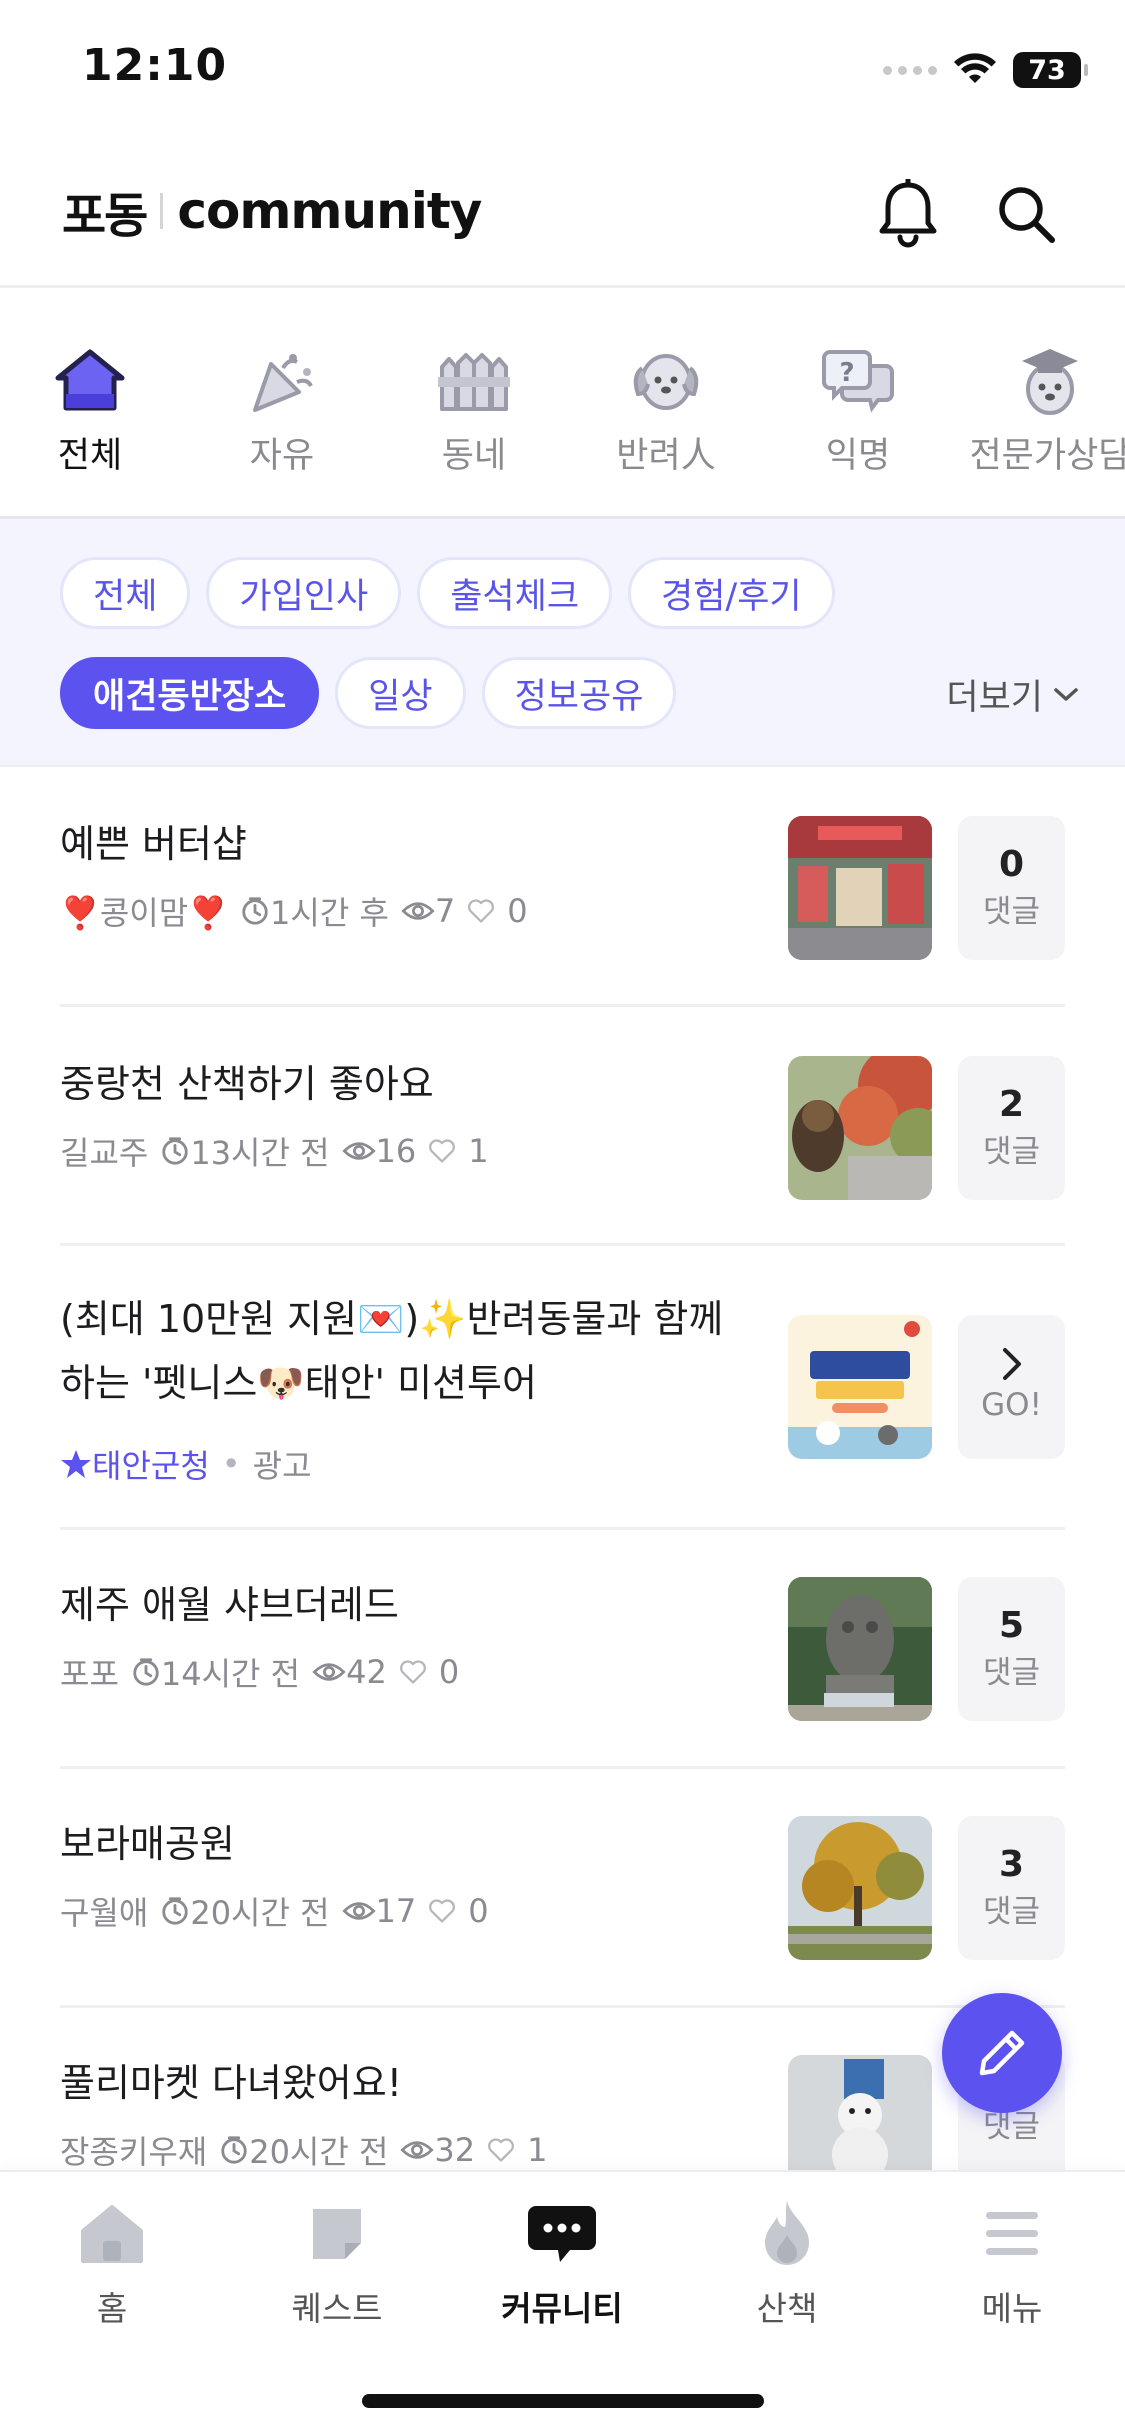 Image resolution: width=1125 pixels, height=2436 pixels. What do you see at coordinates (666, 381) in the screenshot?
I see `dog-face-icon` at bounding box center [666, 381].